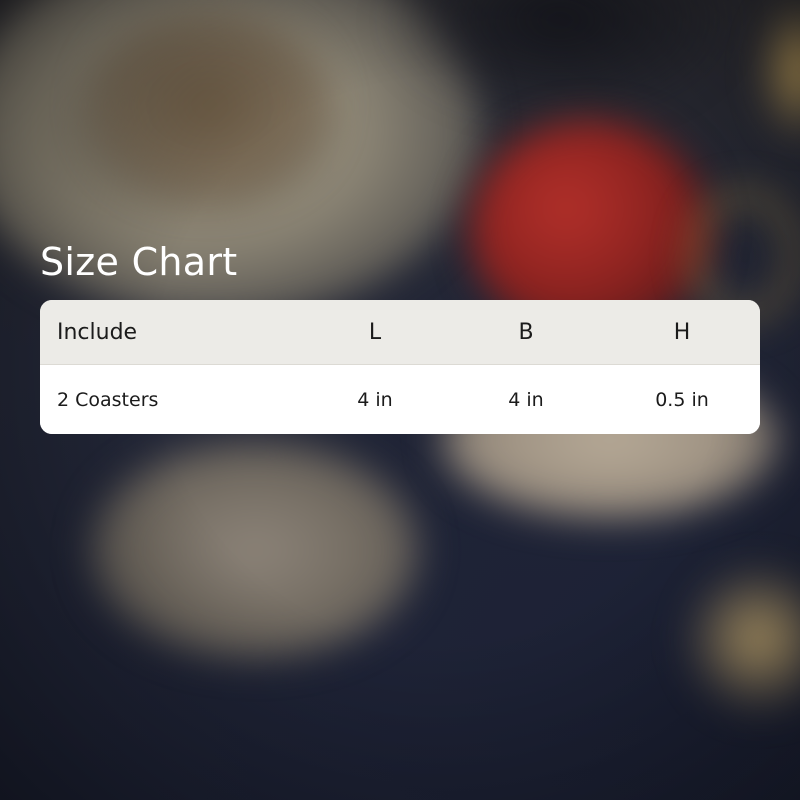  What do you see at coordinates (400, 332) in the screenshot?
I see `table-header-row: Include L B H` at bounding box center [400, 332].